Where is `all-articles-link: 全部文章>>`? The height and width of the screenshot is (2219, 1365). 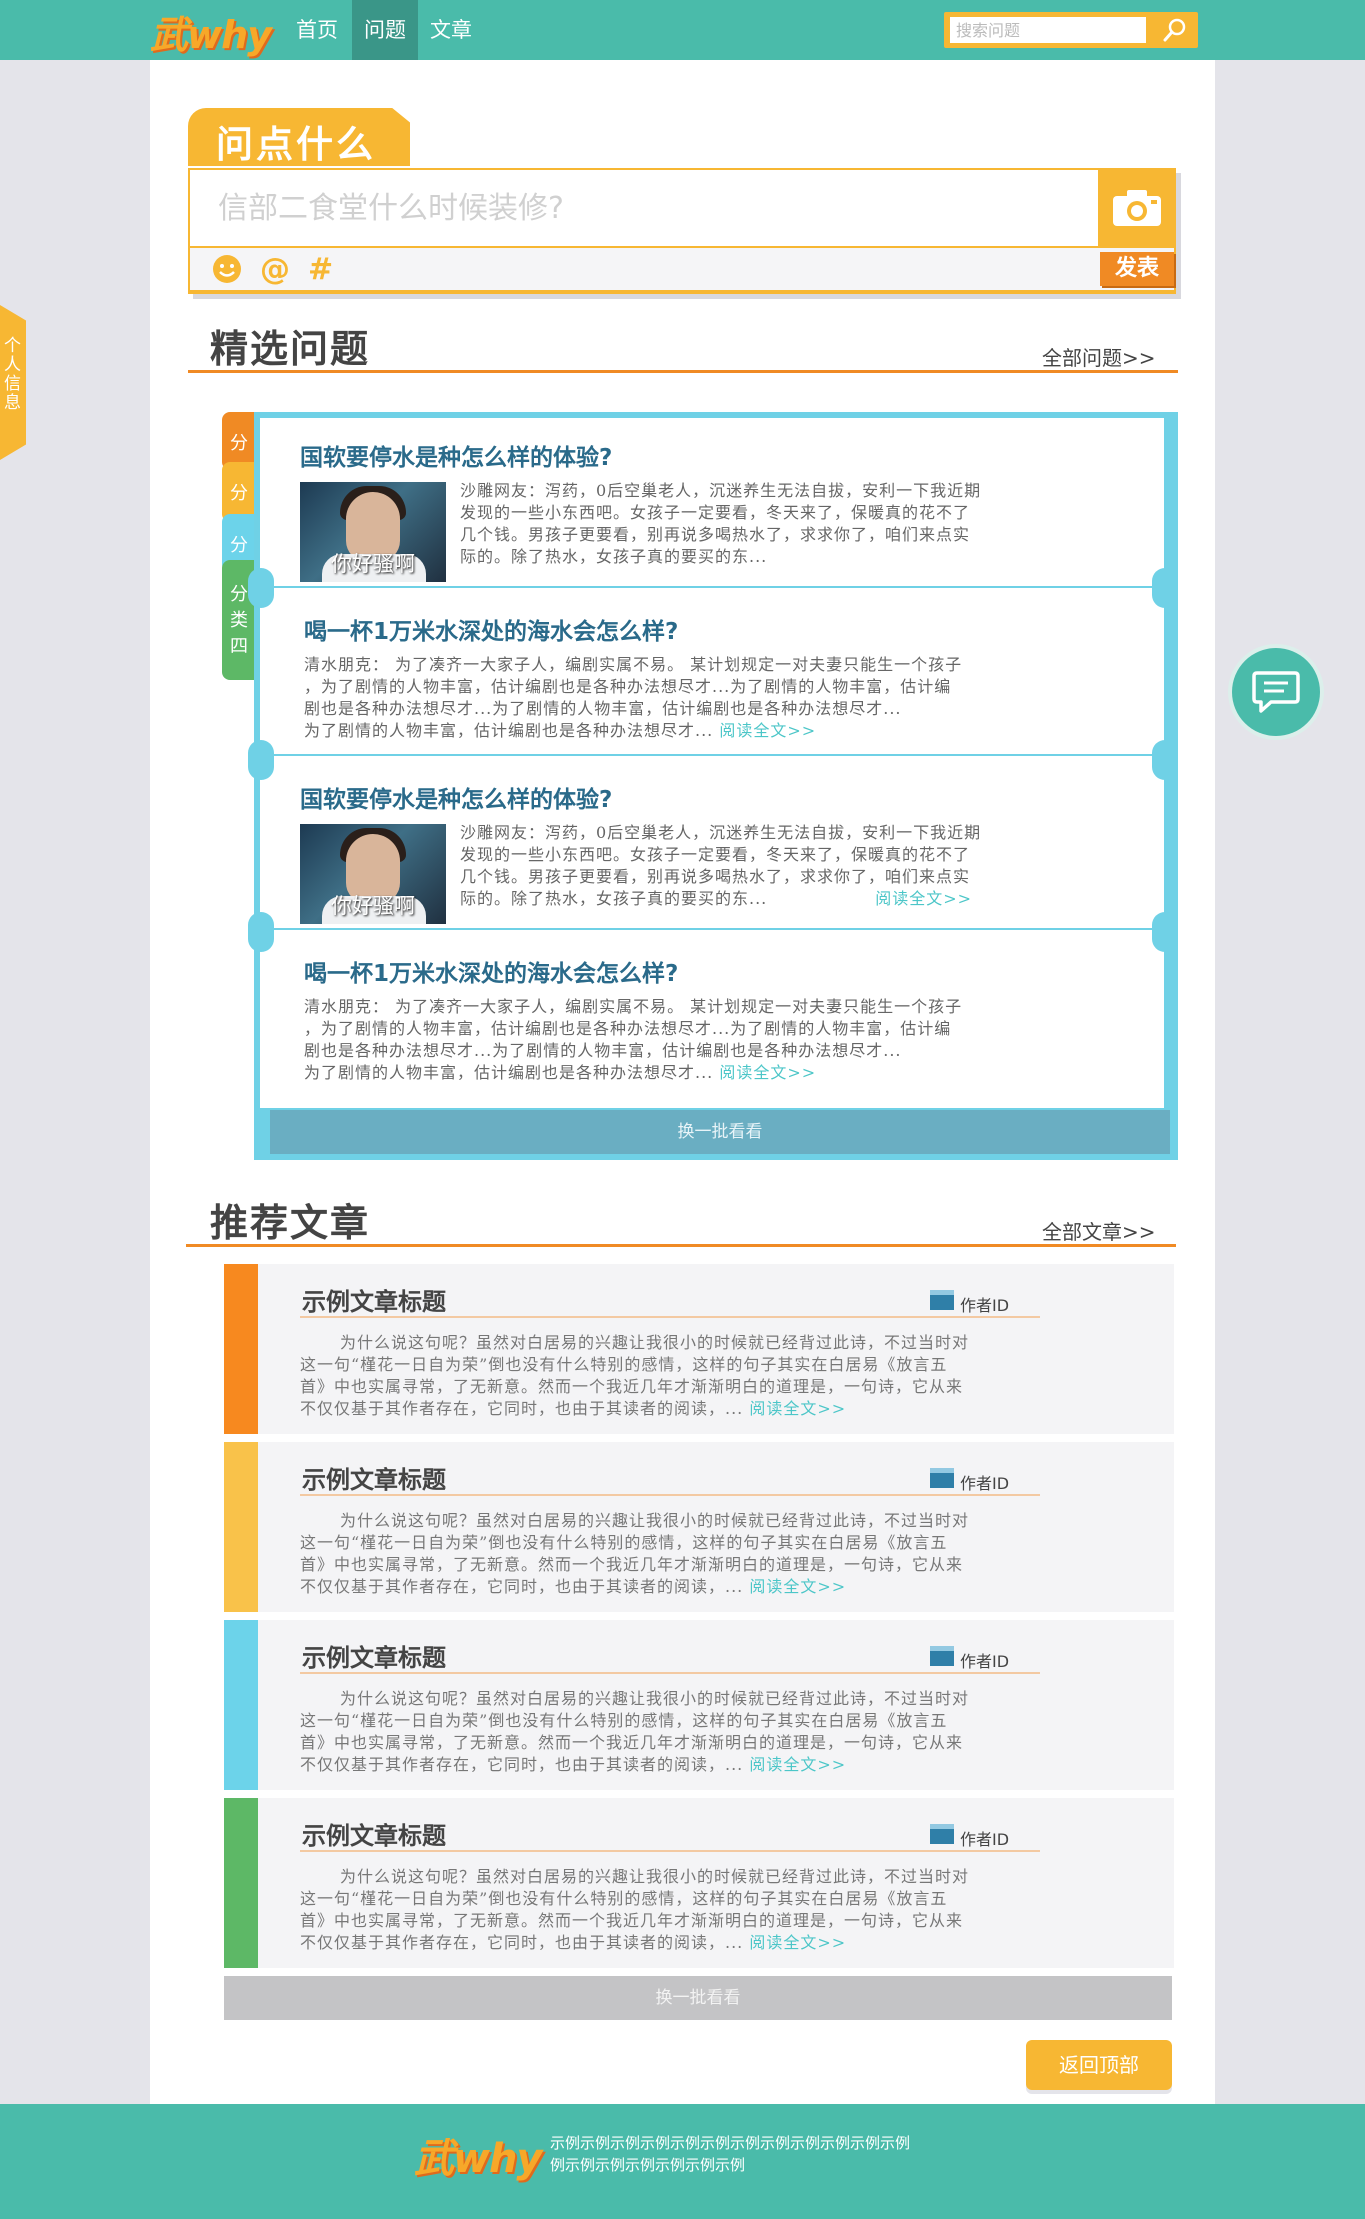
all-articles-link: 全部文章>> is located at coordinates (1099, 1230).